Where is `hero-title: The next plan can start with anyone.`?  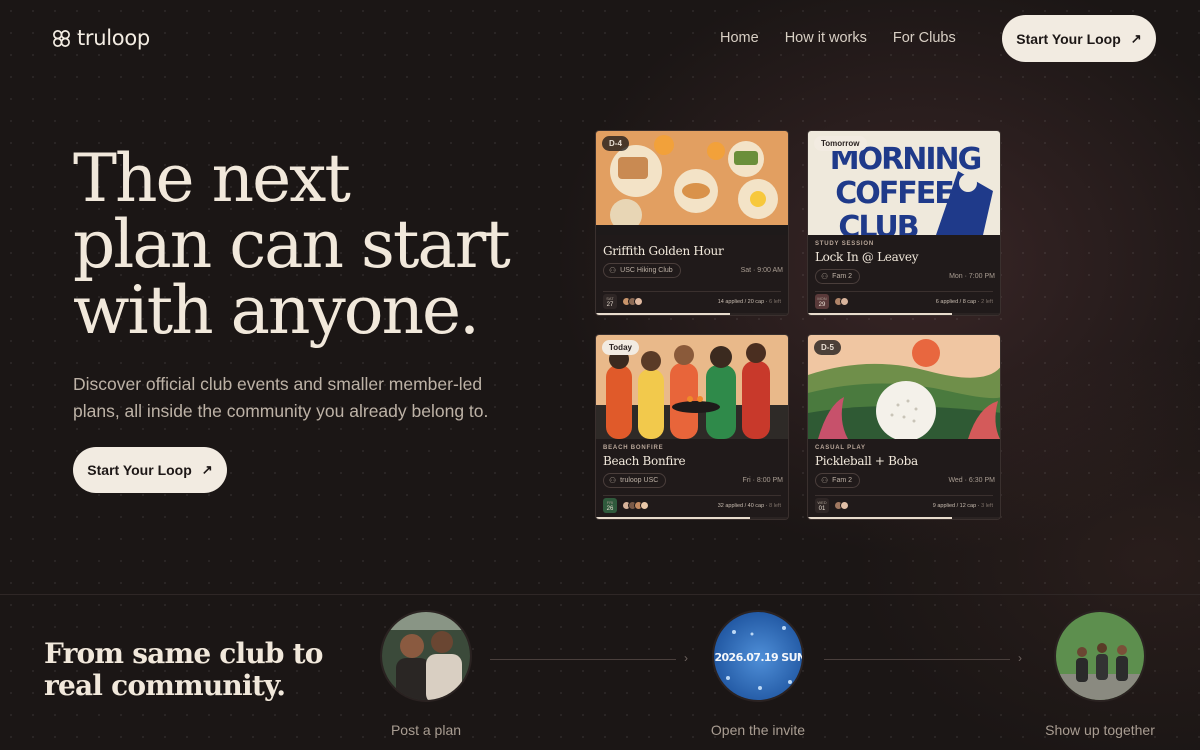 hero-title: The next plan can start with anyone. is located at coordinates (308, 245).